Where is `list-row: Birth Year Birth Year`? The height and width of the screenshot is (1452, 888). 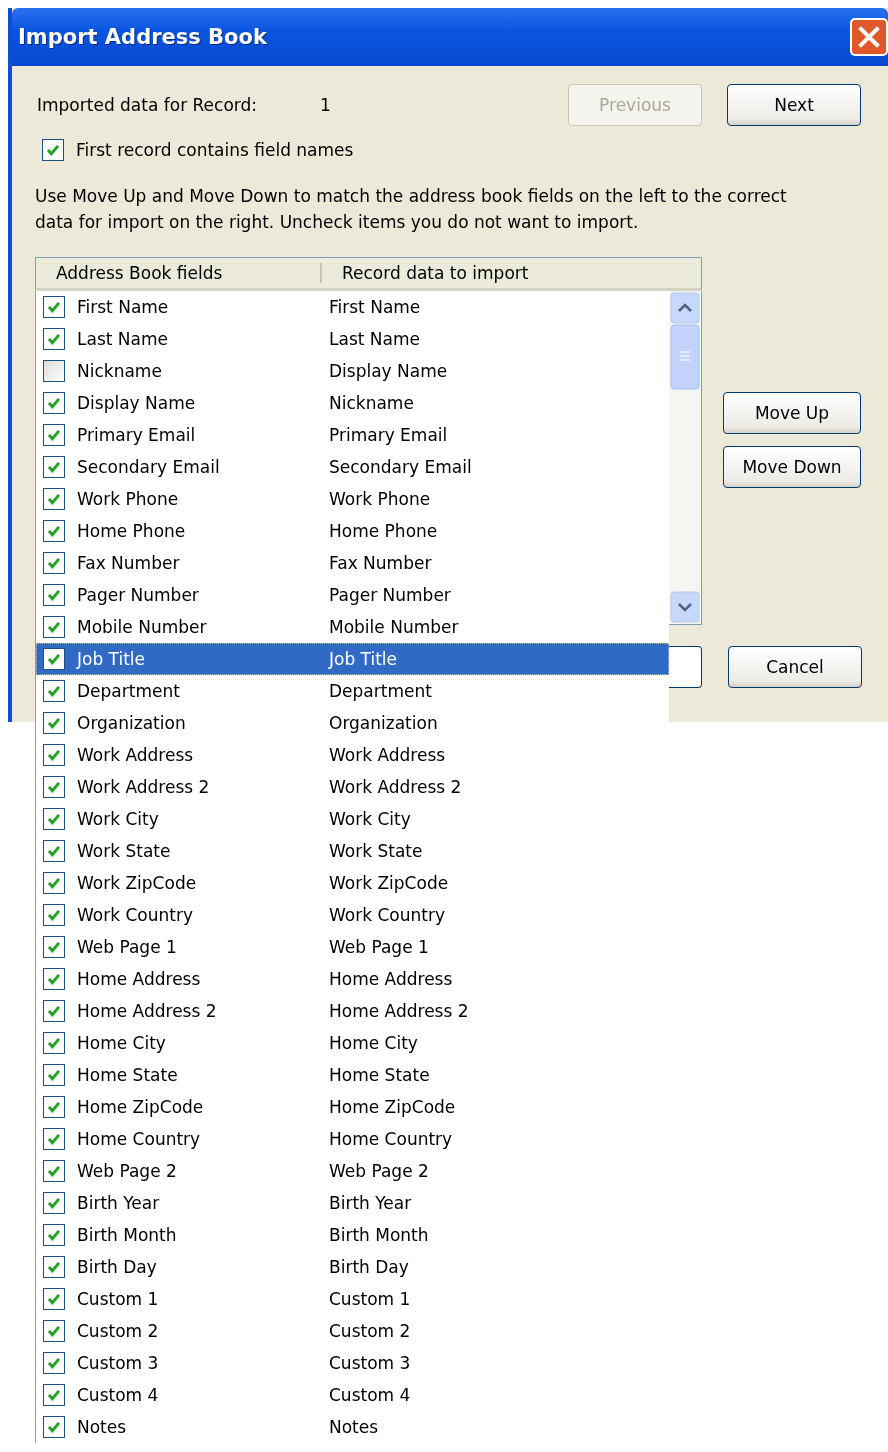 list-row: Birth Year Birth Year is located at coordinates (352, 1203).